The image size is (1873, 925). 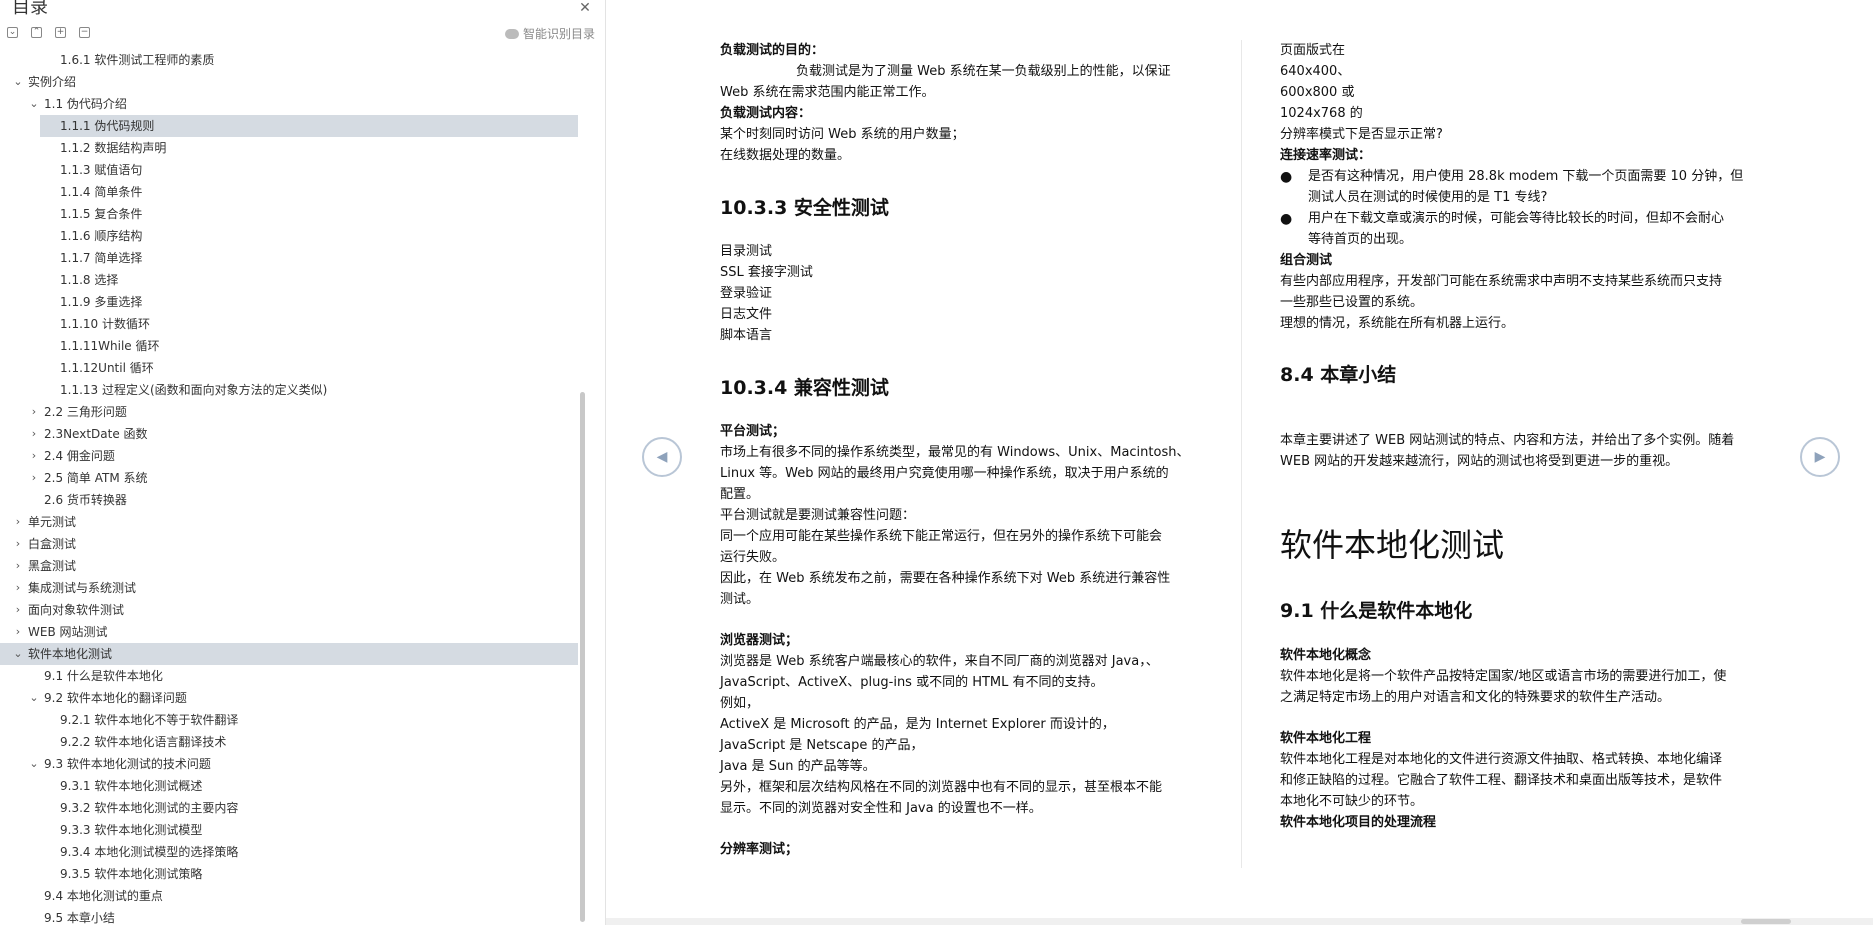 I want to click on paragraph: Linux 等。Web 网站的最终用户究竟使用哪一种操作系统，取决于用户系统的, so click(x=944, y=473).